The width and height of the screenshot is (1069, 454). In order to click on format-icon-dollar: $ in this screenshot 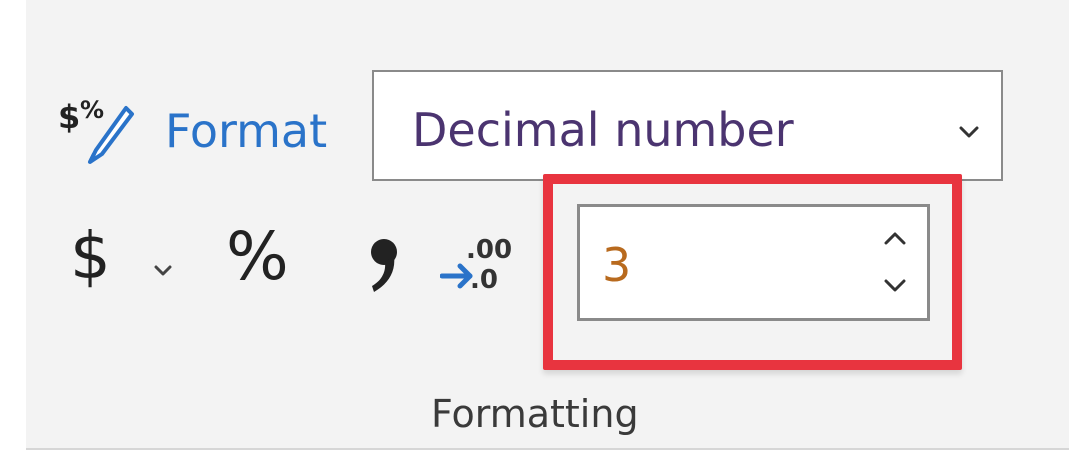, I will do `click(69, 117)`.